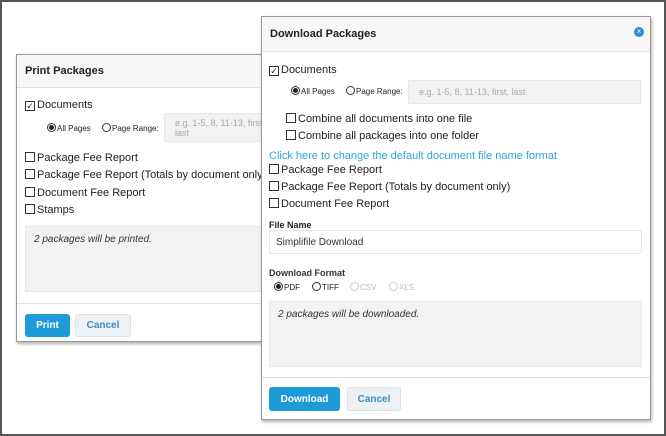 Image resolution: width=666 pixels, height=436 pixels. I want to click on download-page-range-input: e.g. 1-5, 8, 11-13, first, last, so click(524, 92).